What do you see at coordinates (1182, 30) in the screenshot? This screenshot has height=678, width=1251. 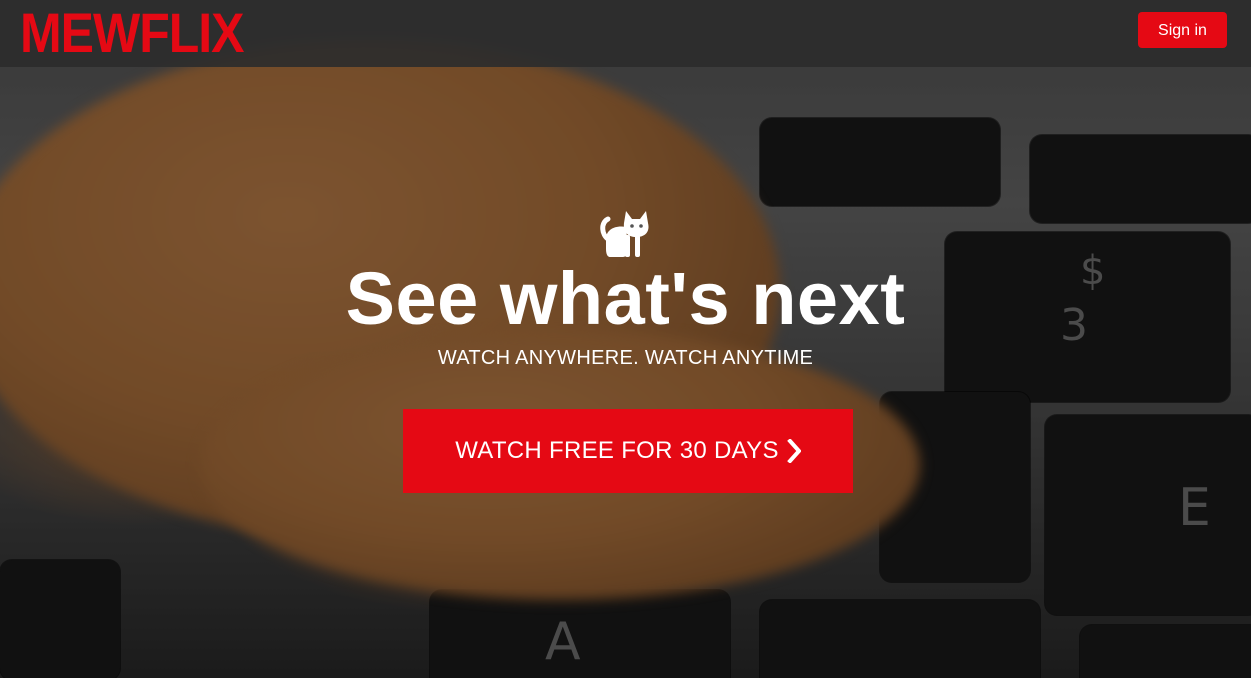 I see `sign-in-button: Sign in` at bounding box center [1182, 30].